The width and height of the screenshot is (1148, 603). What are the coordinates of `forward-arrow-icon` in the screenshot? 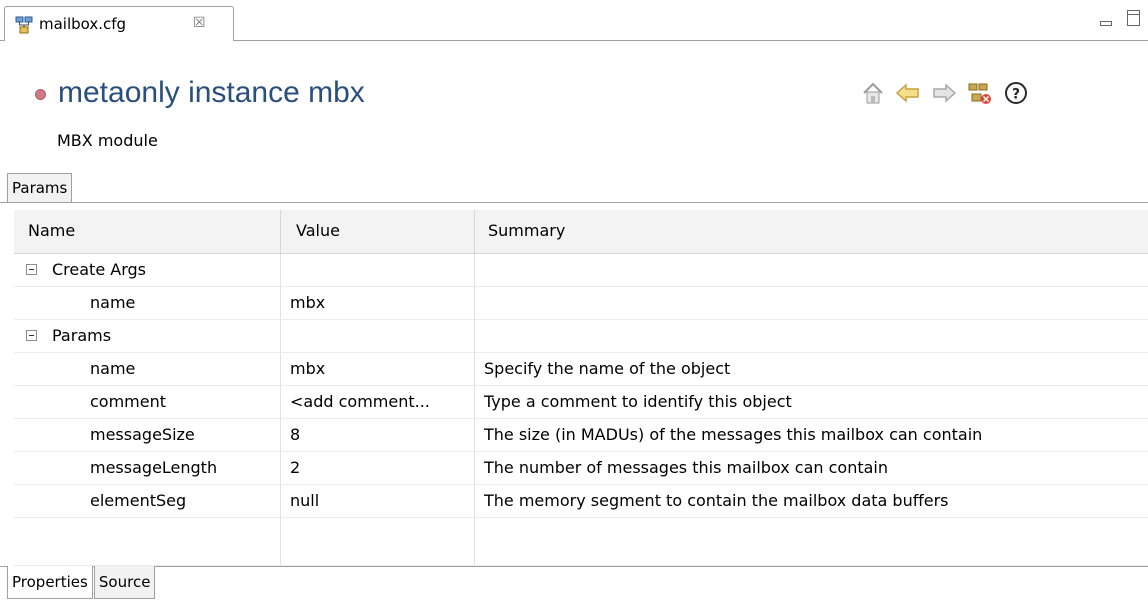 It's located at (944, 94).